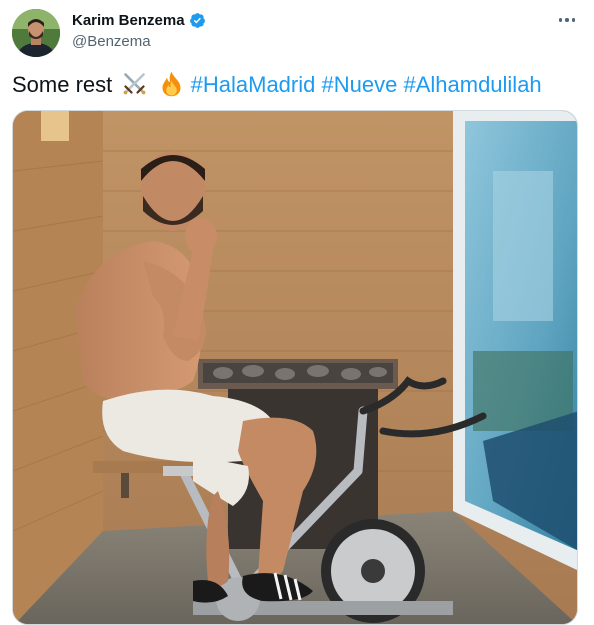 Image resolution: width=594 pixels, height=625 pixels. I want to click on author-display-name: Karim Benzema, so click(128, 20).